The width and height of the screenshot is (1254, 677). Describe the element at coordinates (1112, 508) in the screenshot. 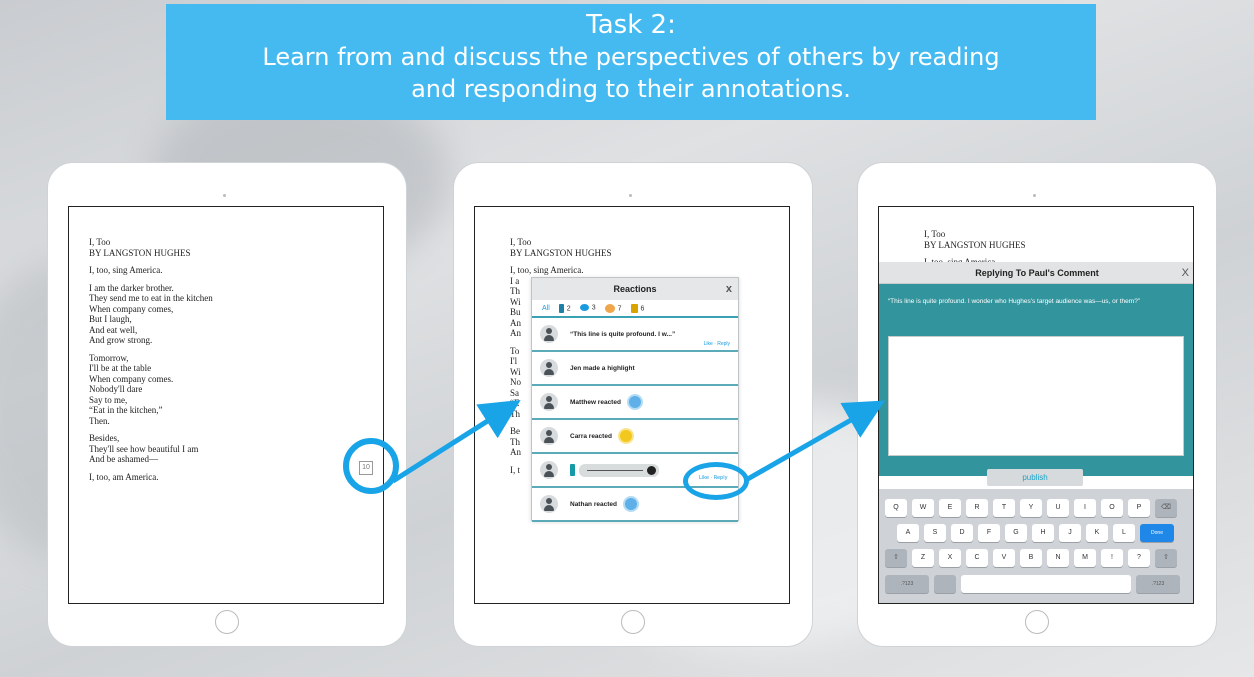

I see `key-o: O` at that location.